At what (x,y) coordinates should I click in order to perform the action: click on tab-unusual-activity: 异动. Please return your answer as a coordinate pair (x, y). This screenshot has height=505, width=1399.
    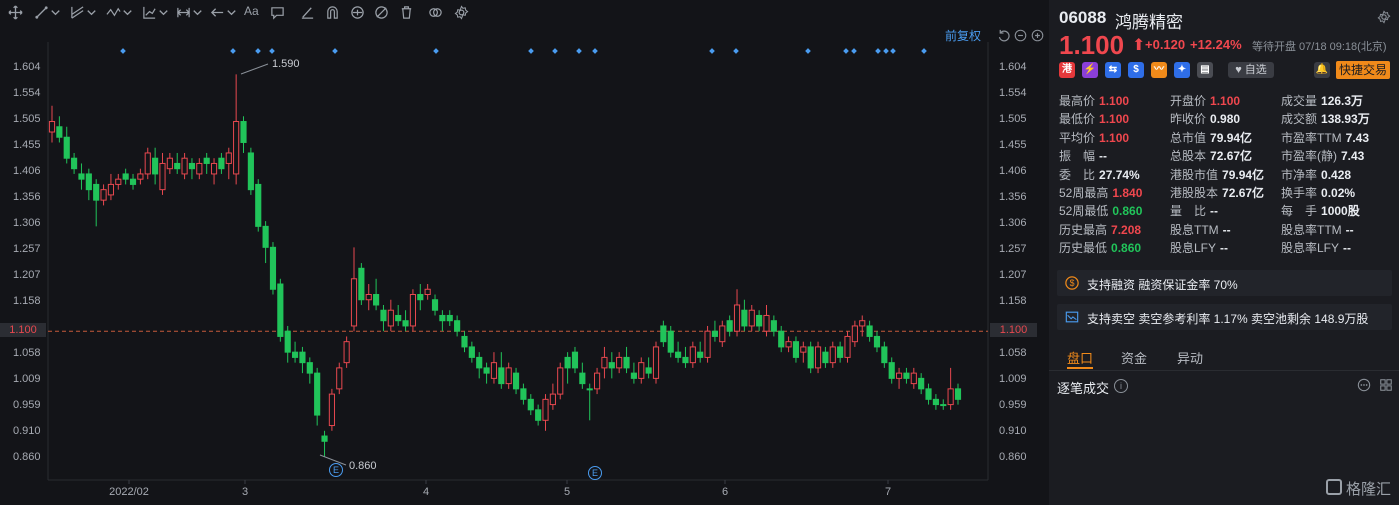
    Looking at the image, I should click on (1190, 357).